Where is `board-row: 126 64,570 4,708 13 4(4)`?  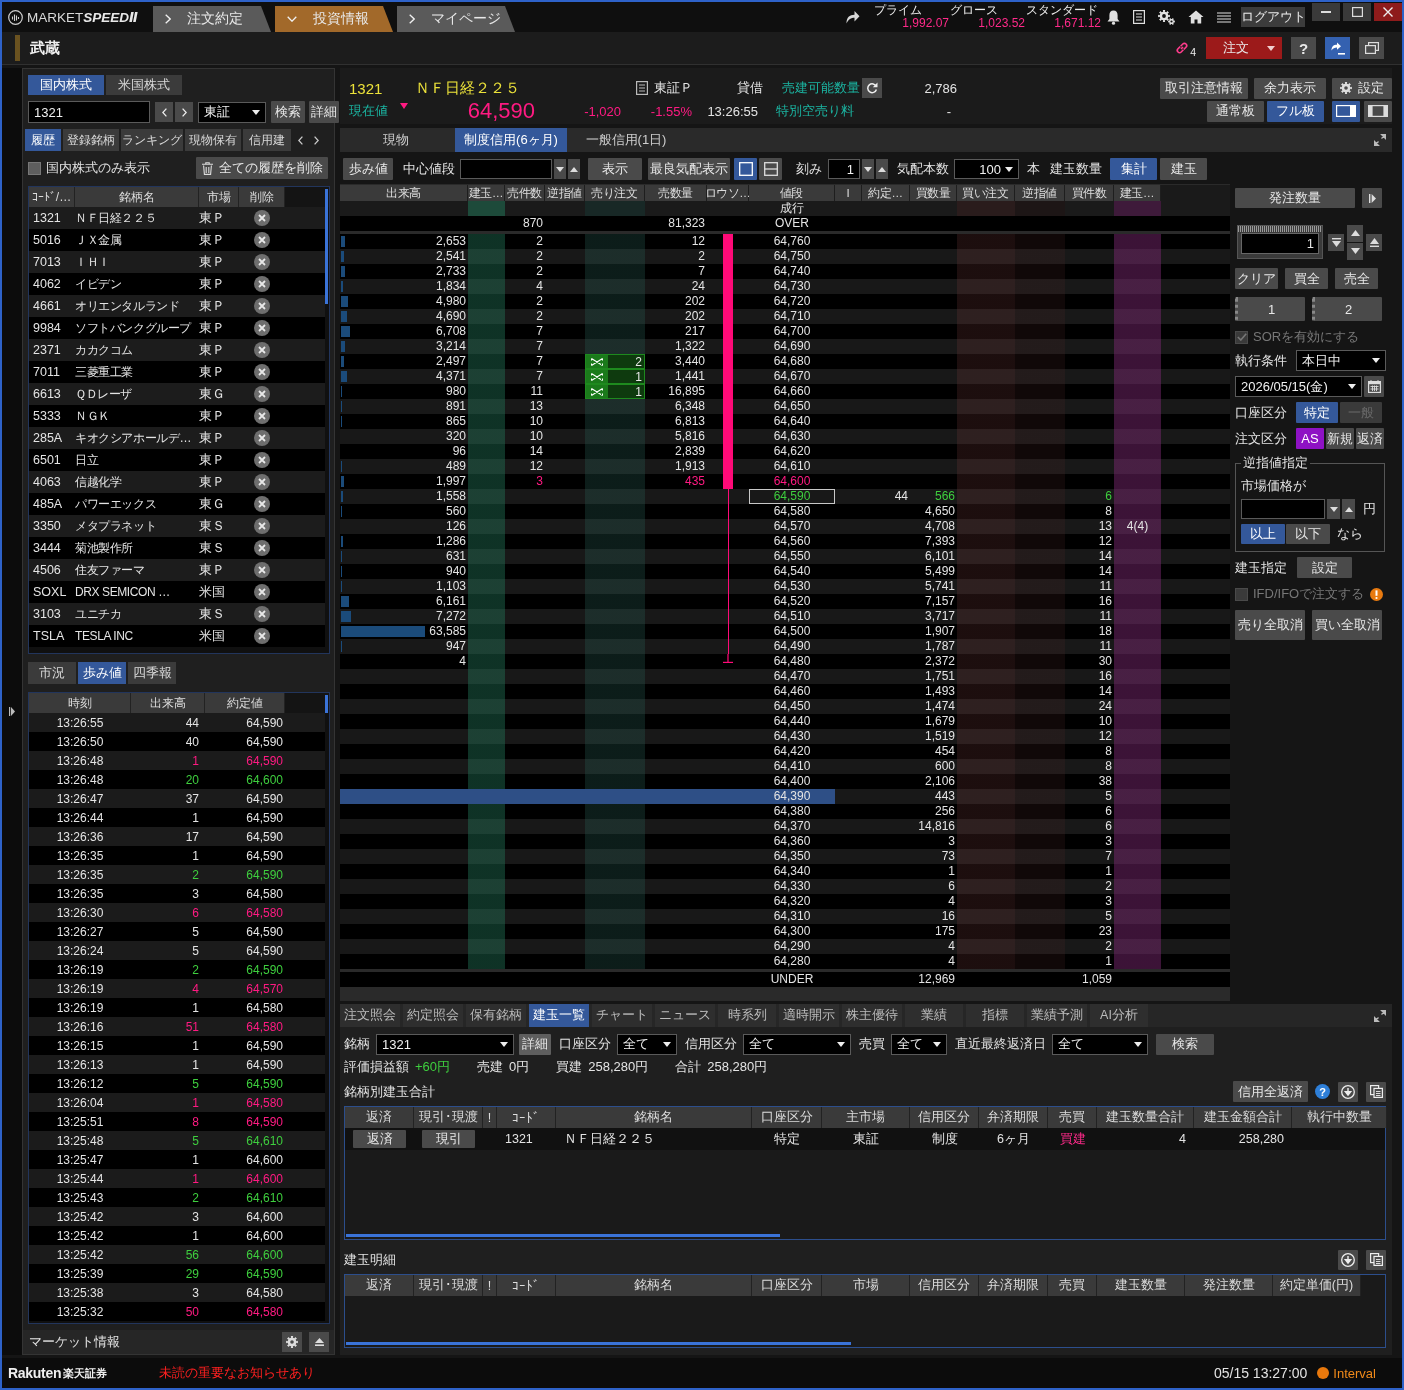 board-row: 126 64,570 4,708 13 4(4) is located at coordinates (785, 526).